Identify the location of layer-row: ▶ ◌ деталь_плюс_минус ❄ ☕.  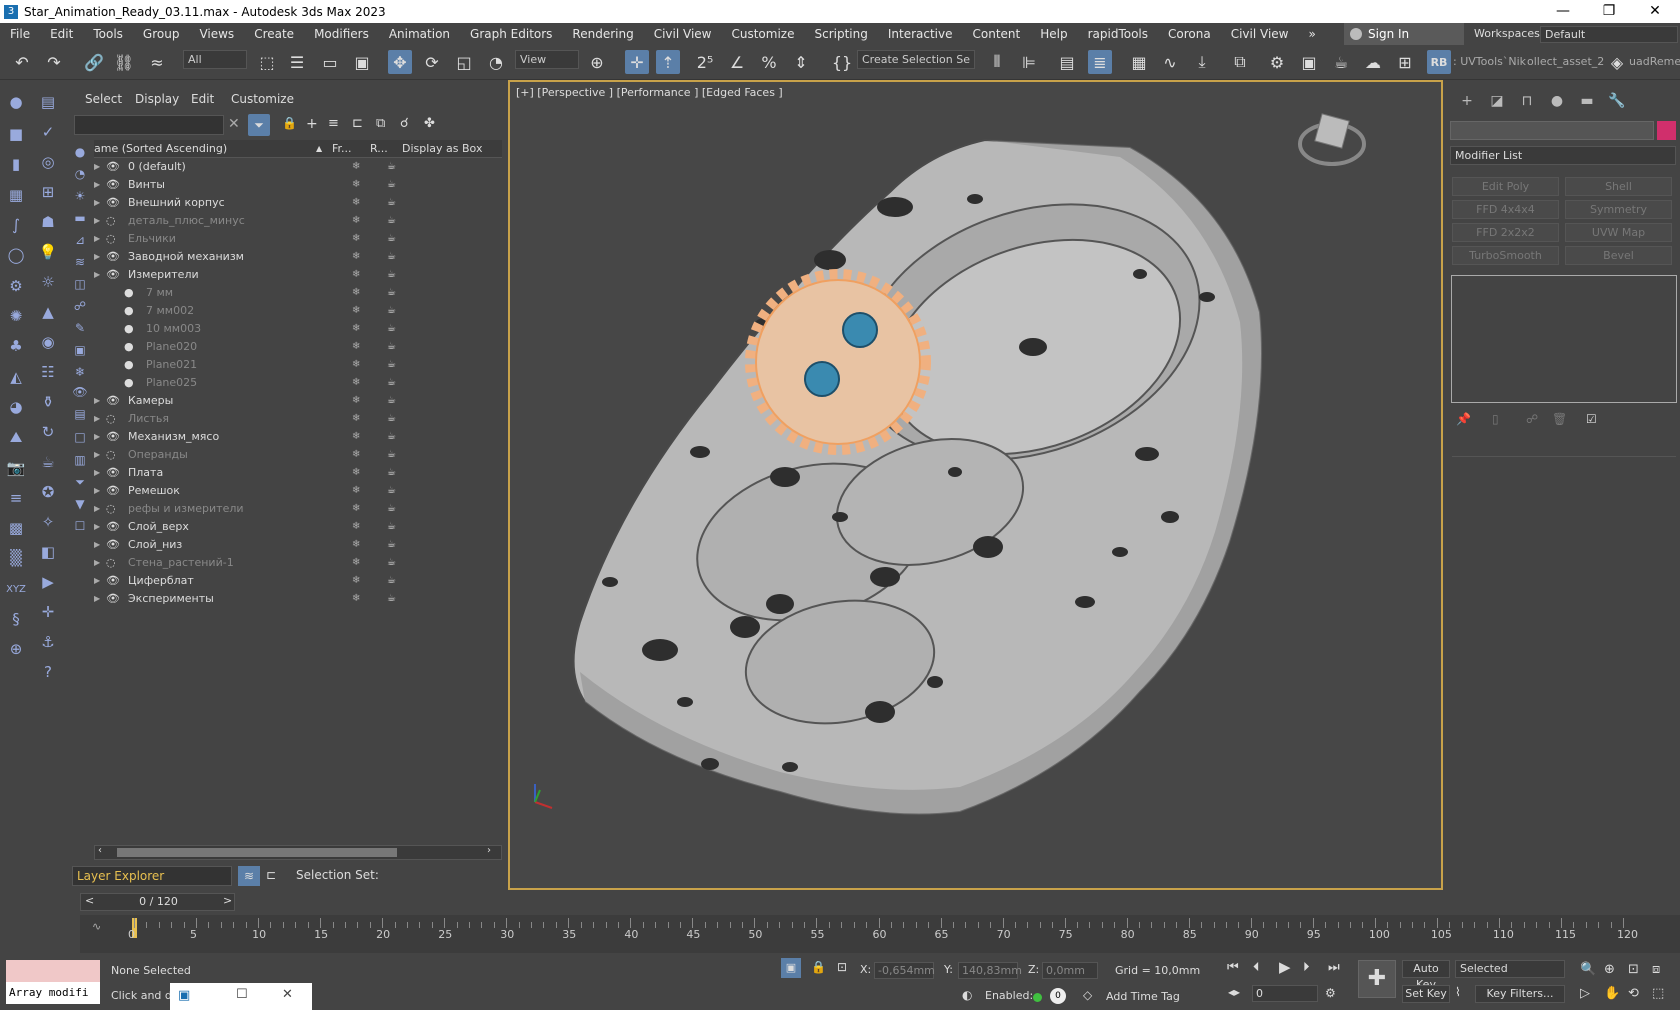
(298, 221).